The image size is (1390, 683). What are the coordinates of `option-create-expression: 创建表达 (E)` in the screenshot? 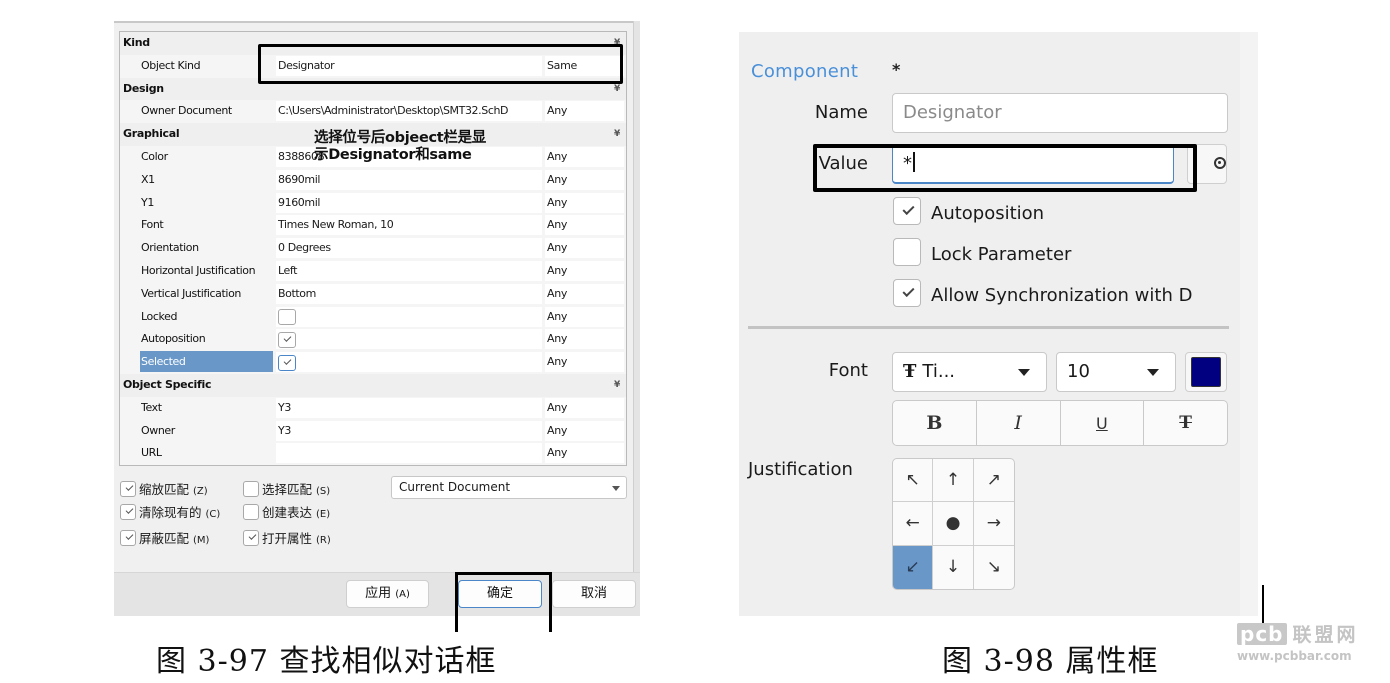 It's located at (286, 511).